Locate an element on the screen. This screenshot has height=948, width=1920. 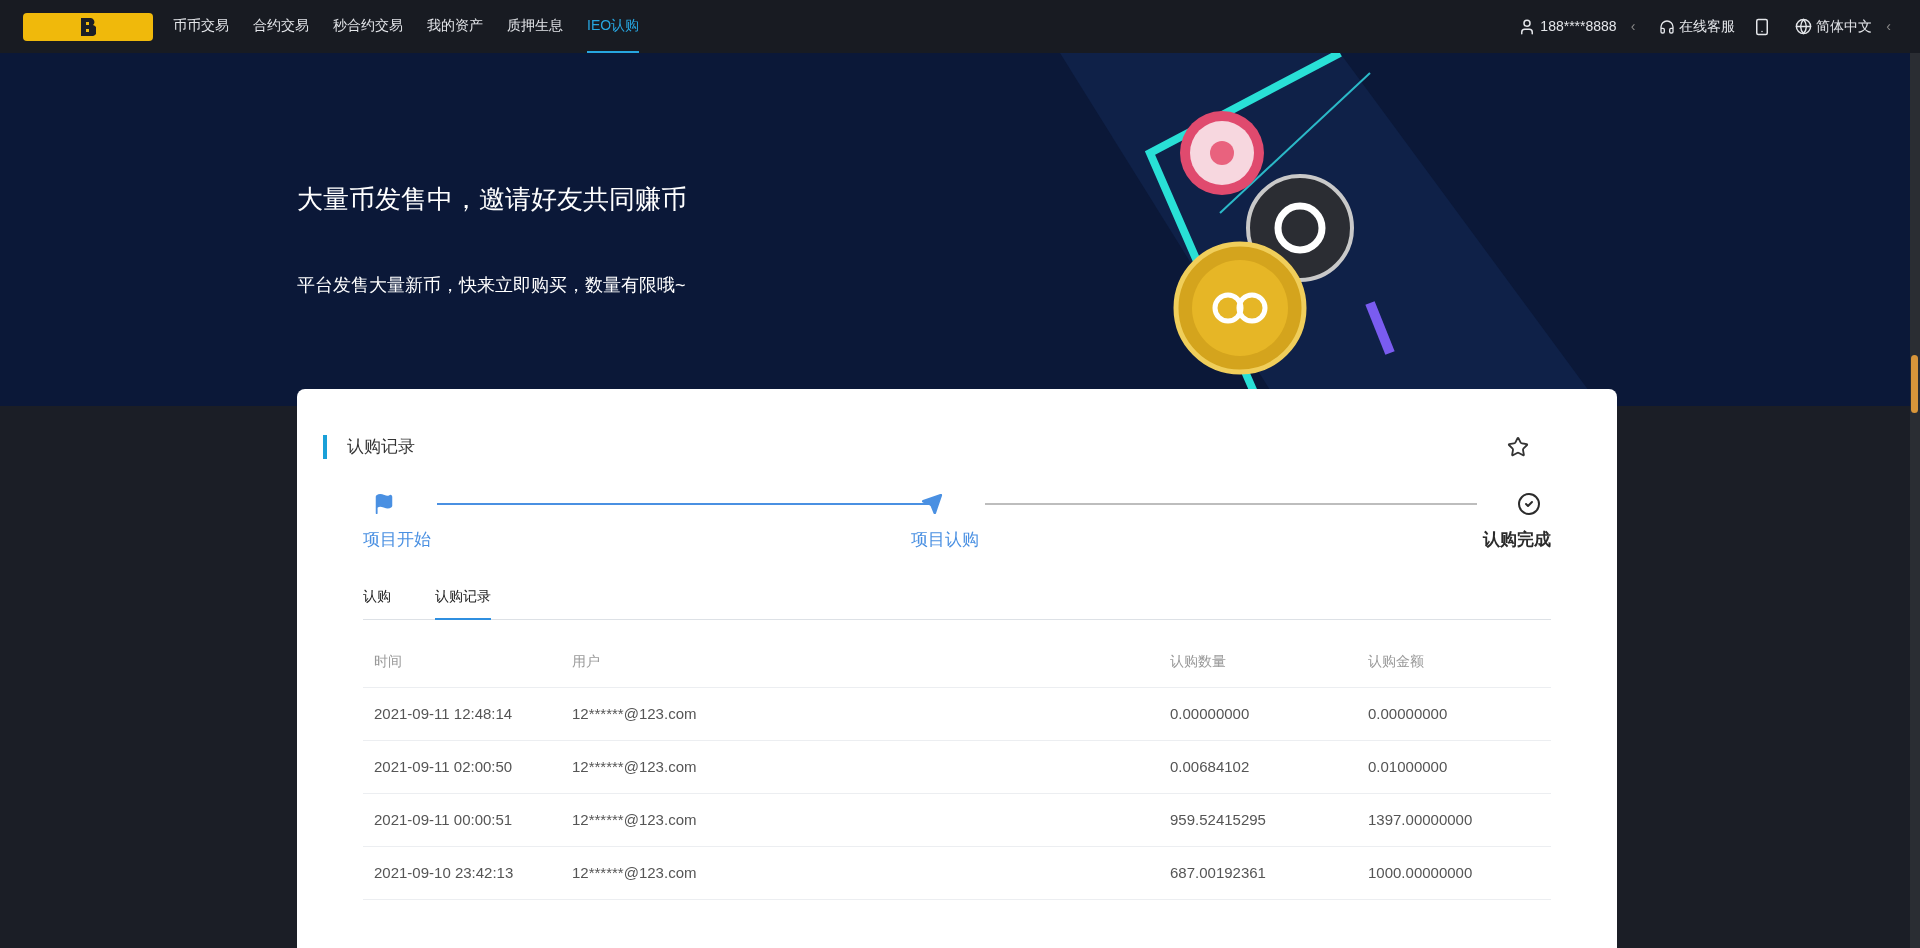
table-cell: 0.00684102 is located at coordinates (1258, 767).